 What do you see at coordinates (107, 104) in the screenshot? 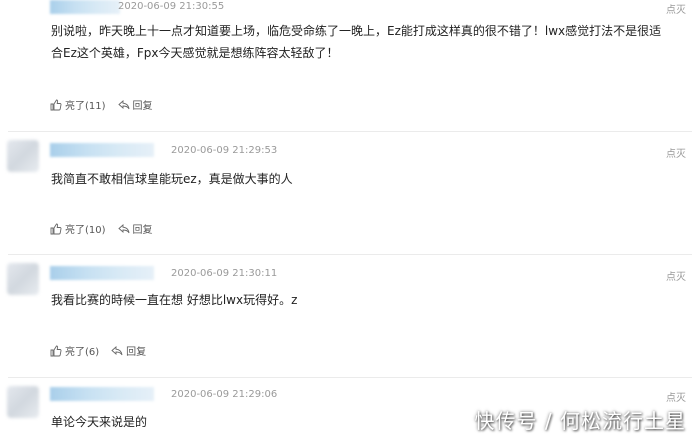
I see `comment-actions: 亮了(11) 回复` at bounding box center [107, 104].